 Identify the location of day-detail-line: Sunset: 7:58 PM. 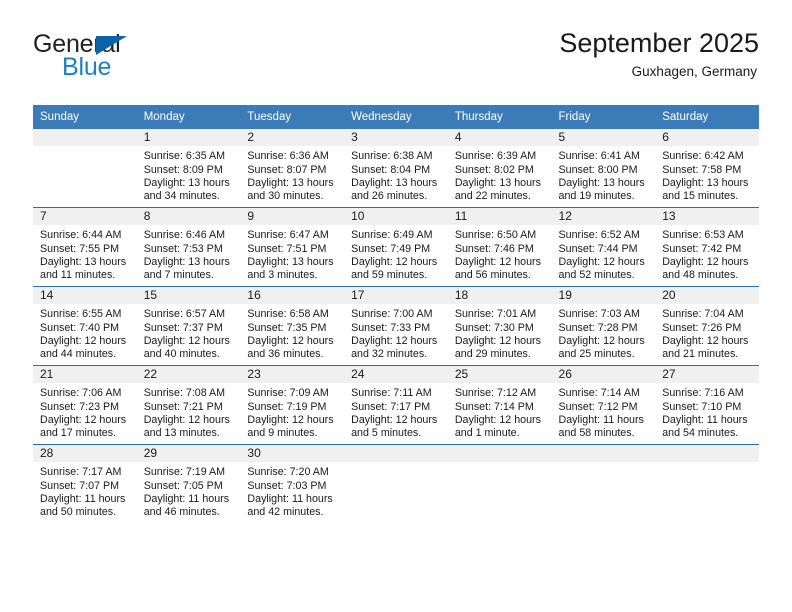
(702, 169).